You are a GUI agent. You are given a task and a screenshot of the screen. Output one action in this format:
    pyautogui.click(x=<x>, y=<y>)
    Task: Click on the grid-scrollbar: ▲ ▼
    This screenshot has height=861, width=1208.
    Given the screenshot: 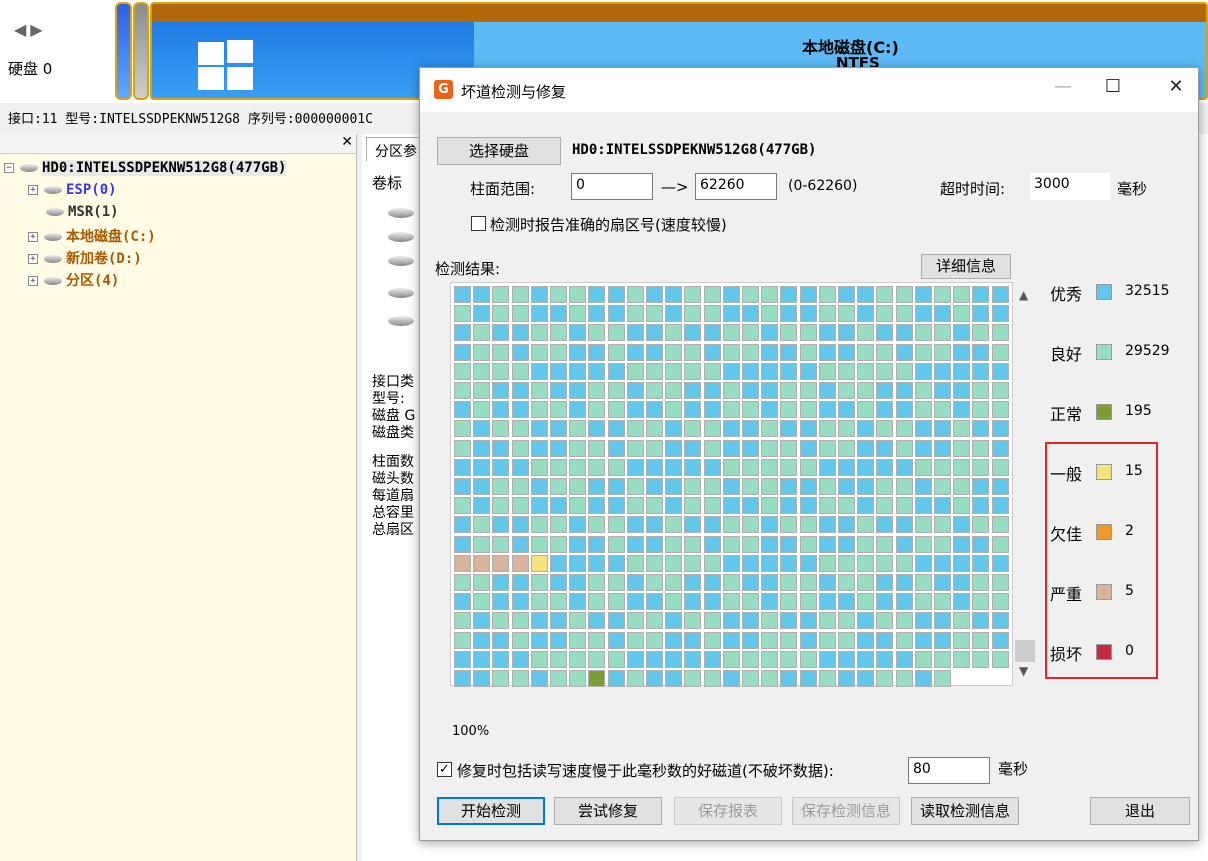 What is the action you would take?
    pyautogui.click(x=1025, y=484)
    